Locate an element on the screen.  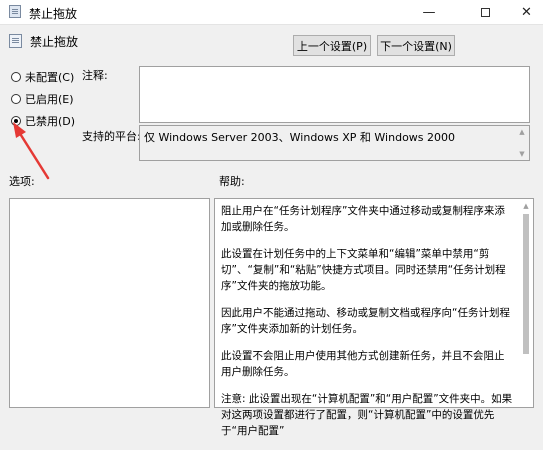
setting-title: 禁止拖放 is located at coordinates (54, 42).